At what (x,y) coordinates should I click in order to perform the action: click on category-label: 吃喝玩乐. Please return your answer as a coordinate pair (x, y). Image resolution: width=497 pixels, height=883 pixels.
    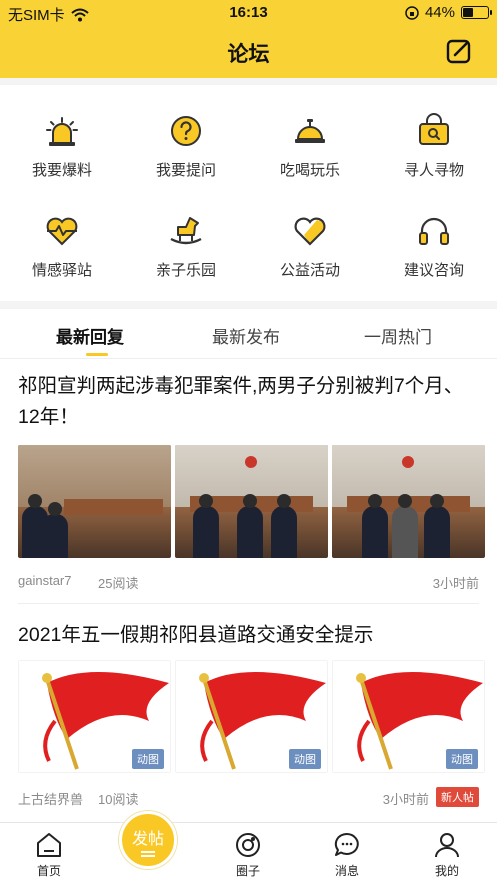
    Looking at the image, I should click on (309, 170).